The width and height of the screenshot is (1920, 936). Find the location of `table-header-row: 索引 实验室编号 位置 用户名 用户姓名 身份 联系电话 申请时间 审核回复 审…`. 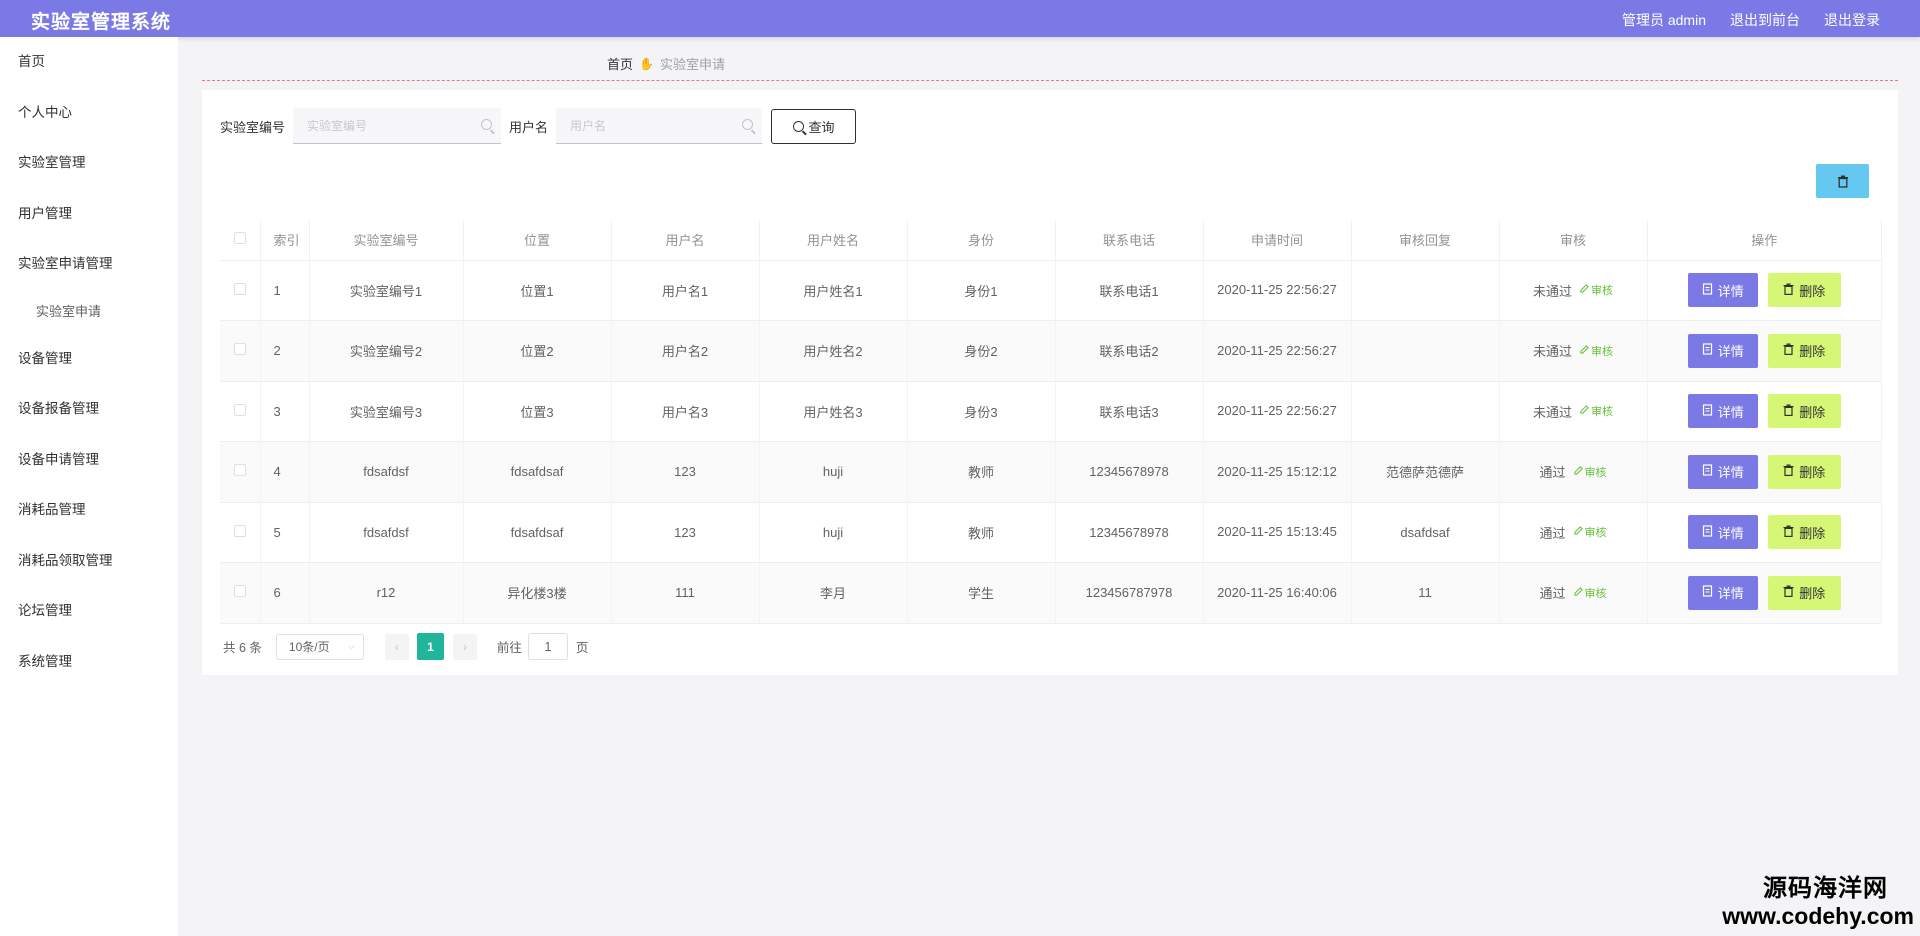

table-header-row: 索引 实验室编号 位置 用户名 用户姓名 身份 联系电话 申请时间 审核回复 审… is located at coordinates (1051, 240).